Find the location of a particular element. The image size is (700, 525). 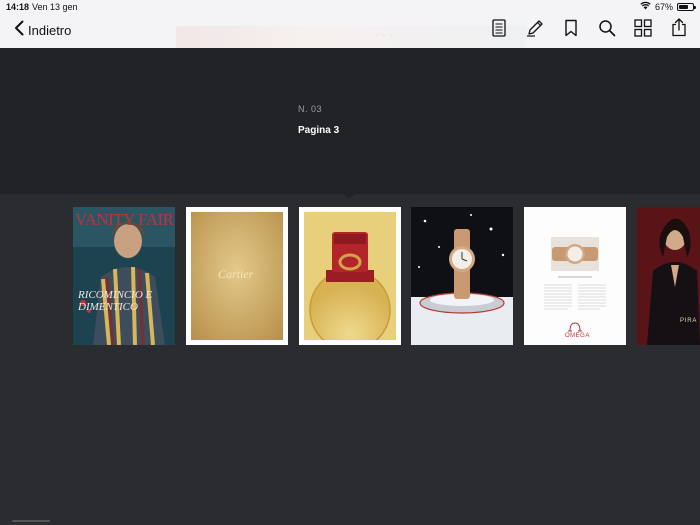

battery-icon is located at coordinates (686, 6).